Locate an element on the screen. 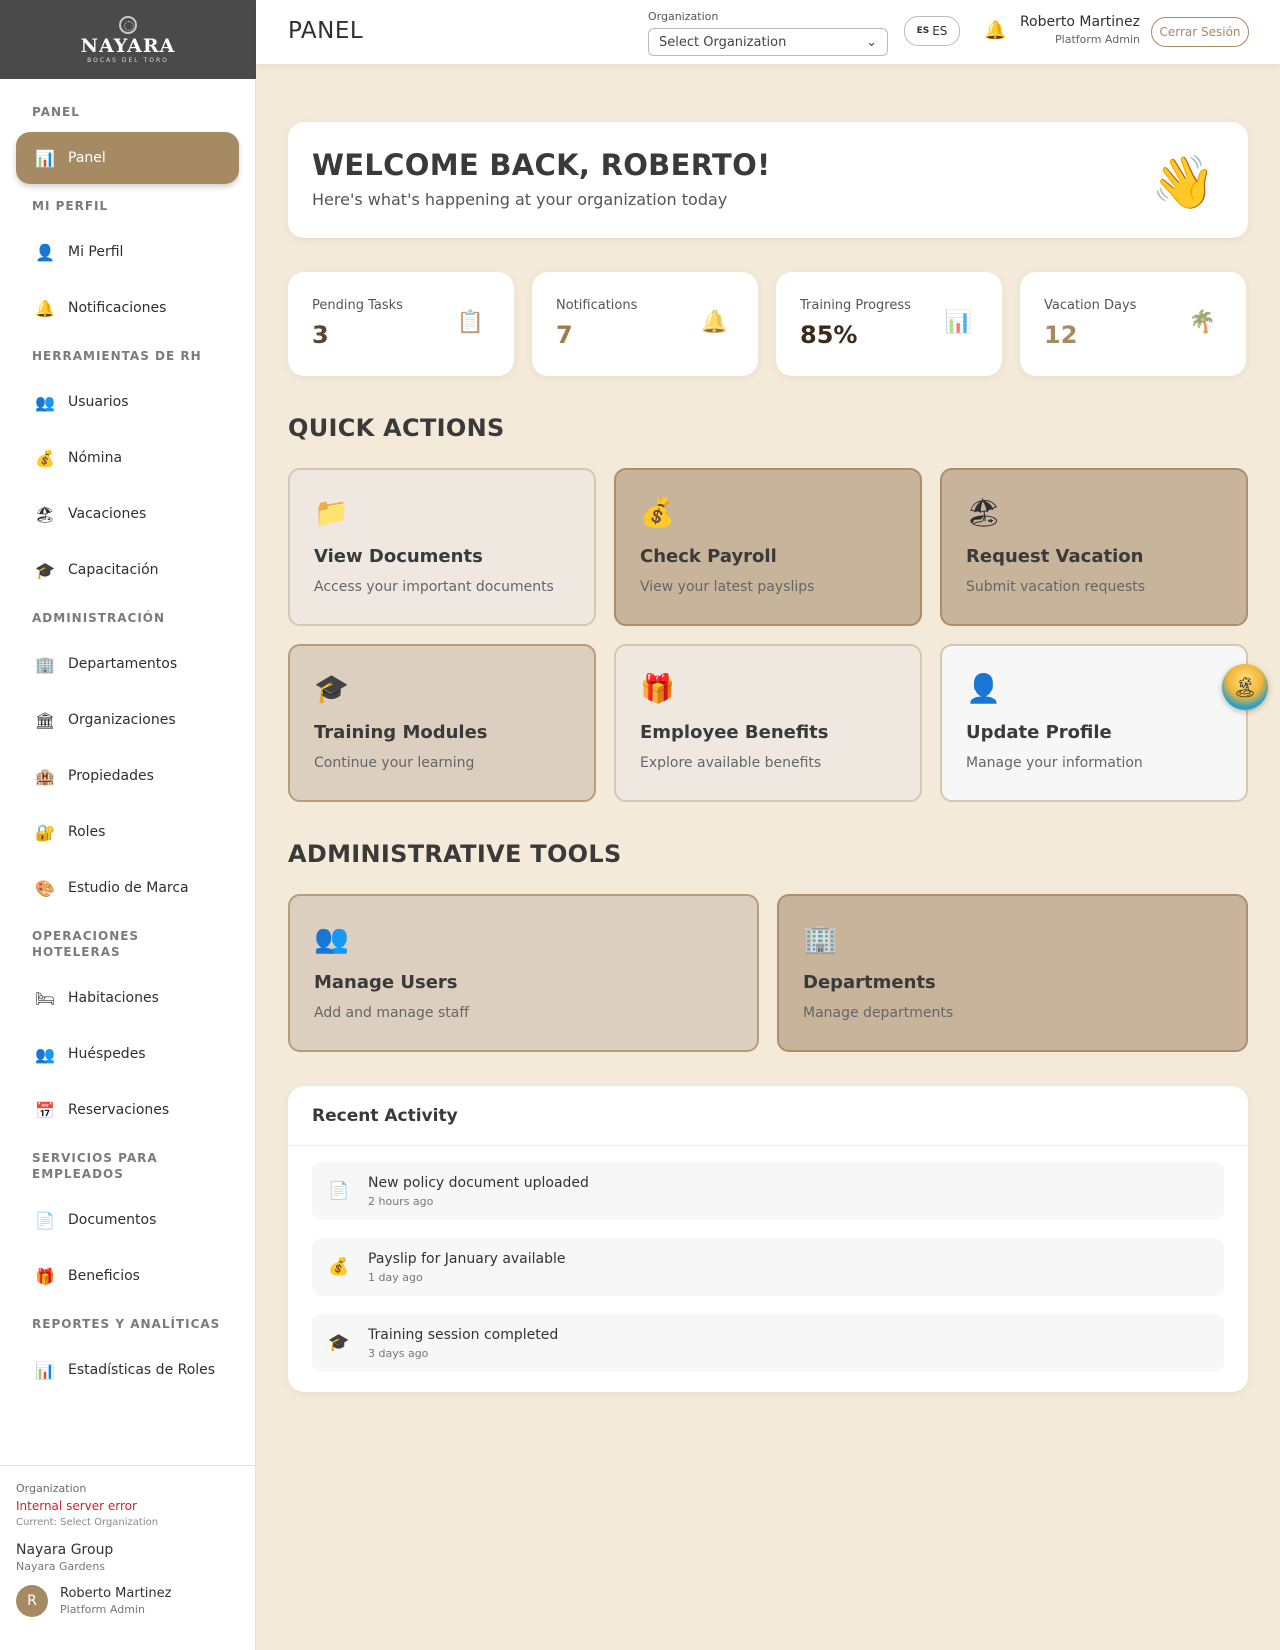 The image size is (1280, 1650). sidebar-item-label: Nómina is located at coordinates (95, 458).